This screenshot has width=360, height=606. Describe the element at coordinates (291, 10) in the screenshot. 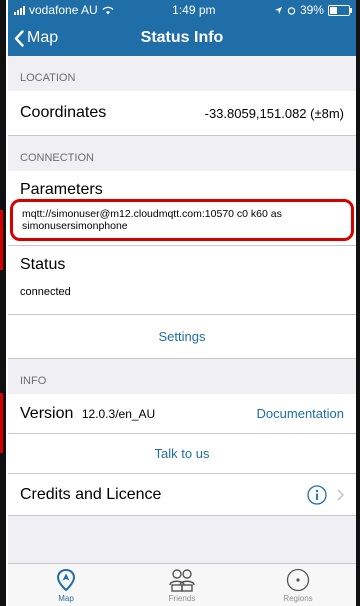

I see `alarm-icon` at that location.